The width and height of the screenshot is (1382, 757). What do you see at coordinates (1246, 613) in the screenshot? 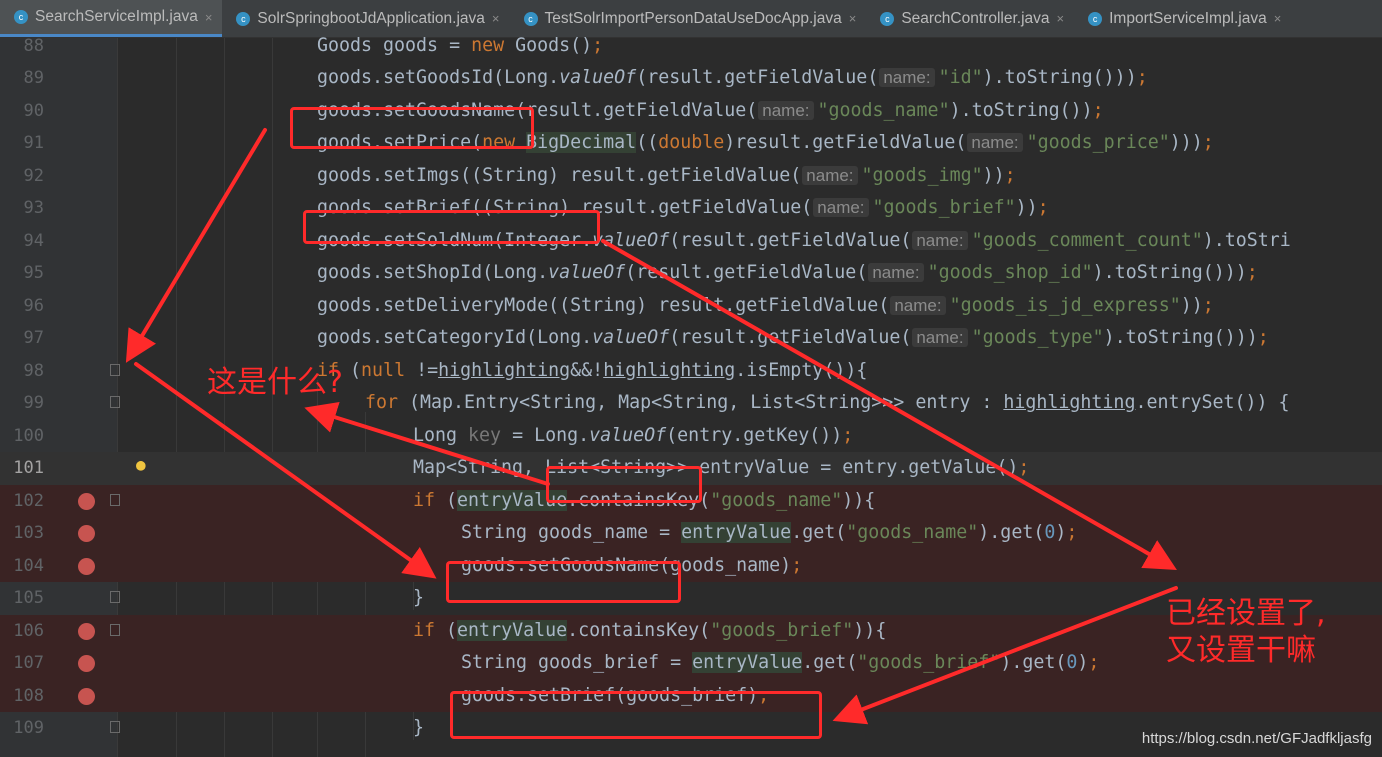
I see `annotation-remark-line1: 已经设置了,` at bounding box center [1246, 613].